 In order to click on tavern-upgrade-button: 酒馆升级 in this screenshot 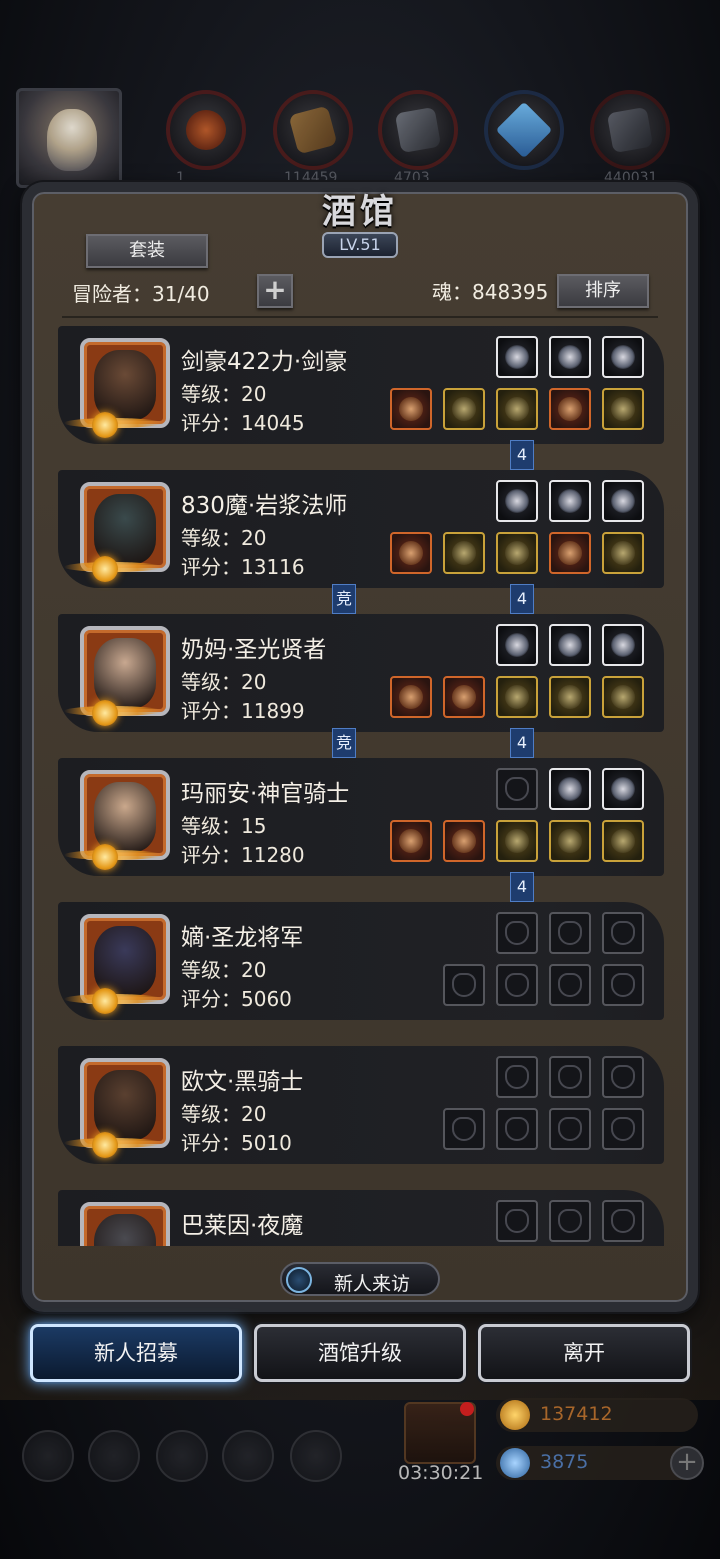, I will do `click(360, 1353)`.